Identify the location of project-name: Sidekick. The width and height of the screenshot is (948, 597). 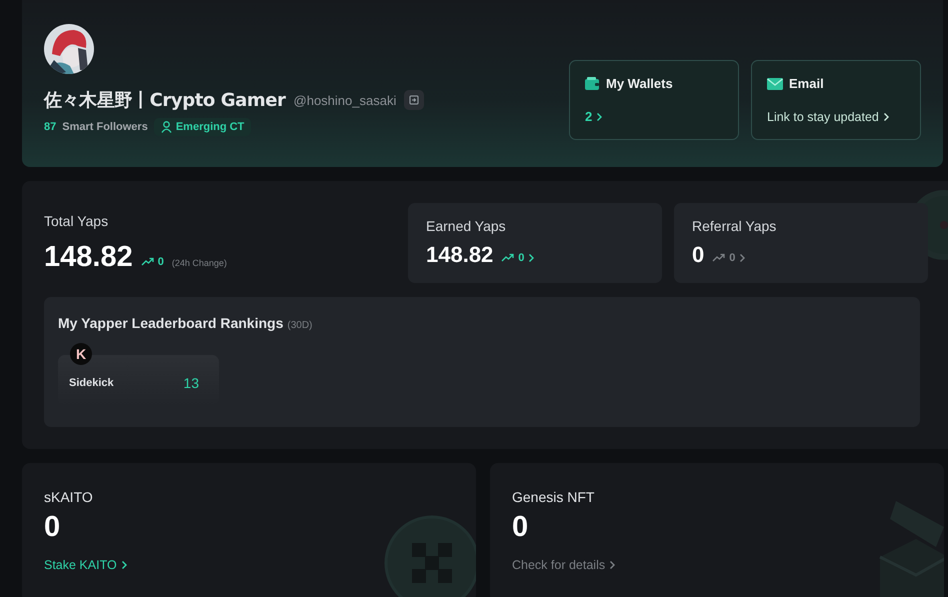
(91, 383).